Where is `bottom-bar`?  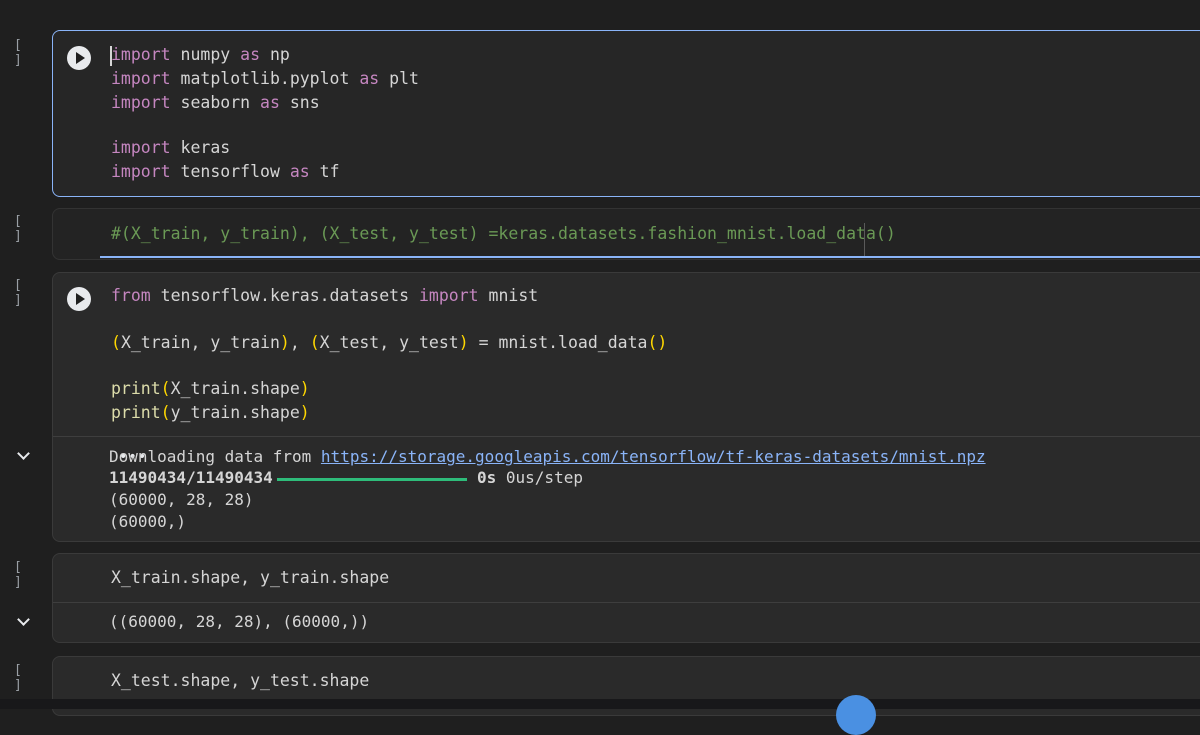
bottom-bar is located at coordinates (600, 704).